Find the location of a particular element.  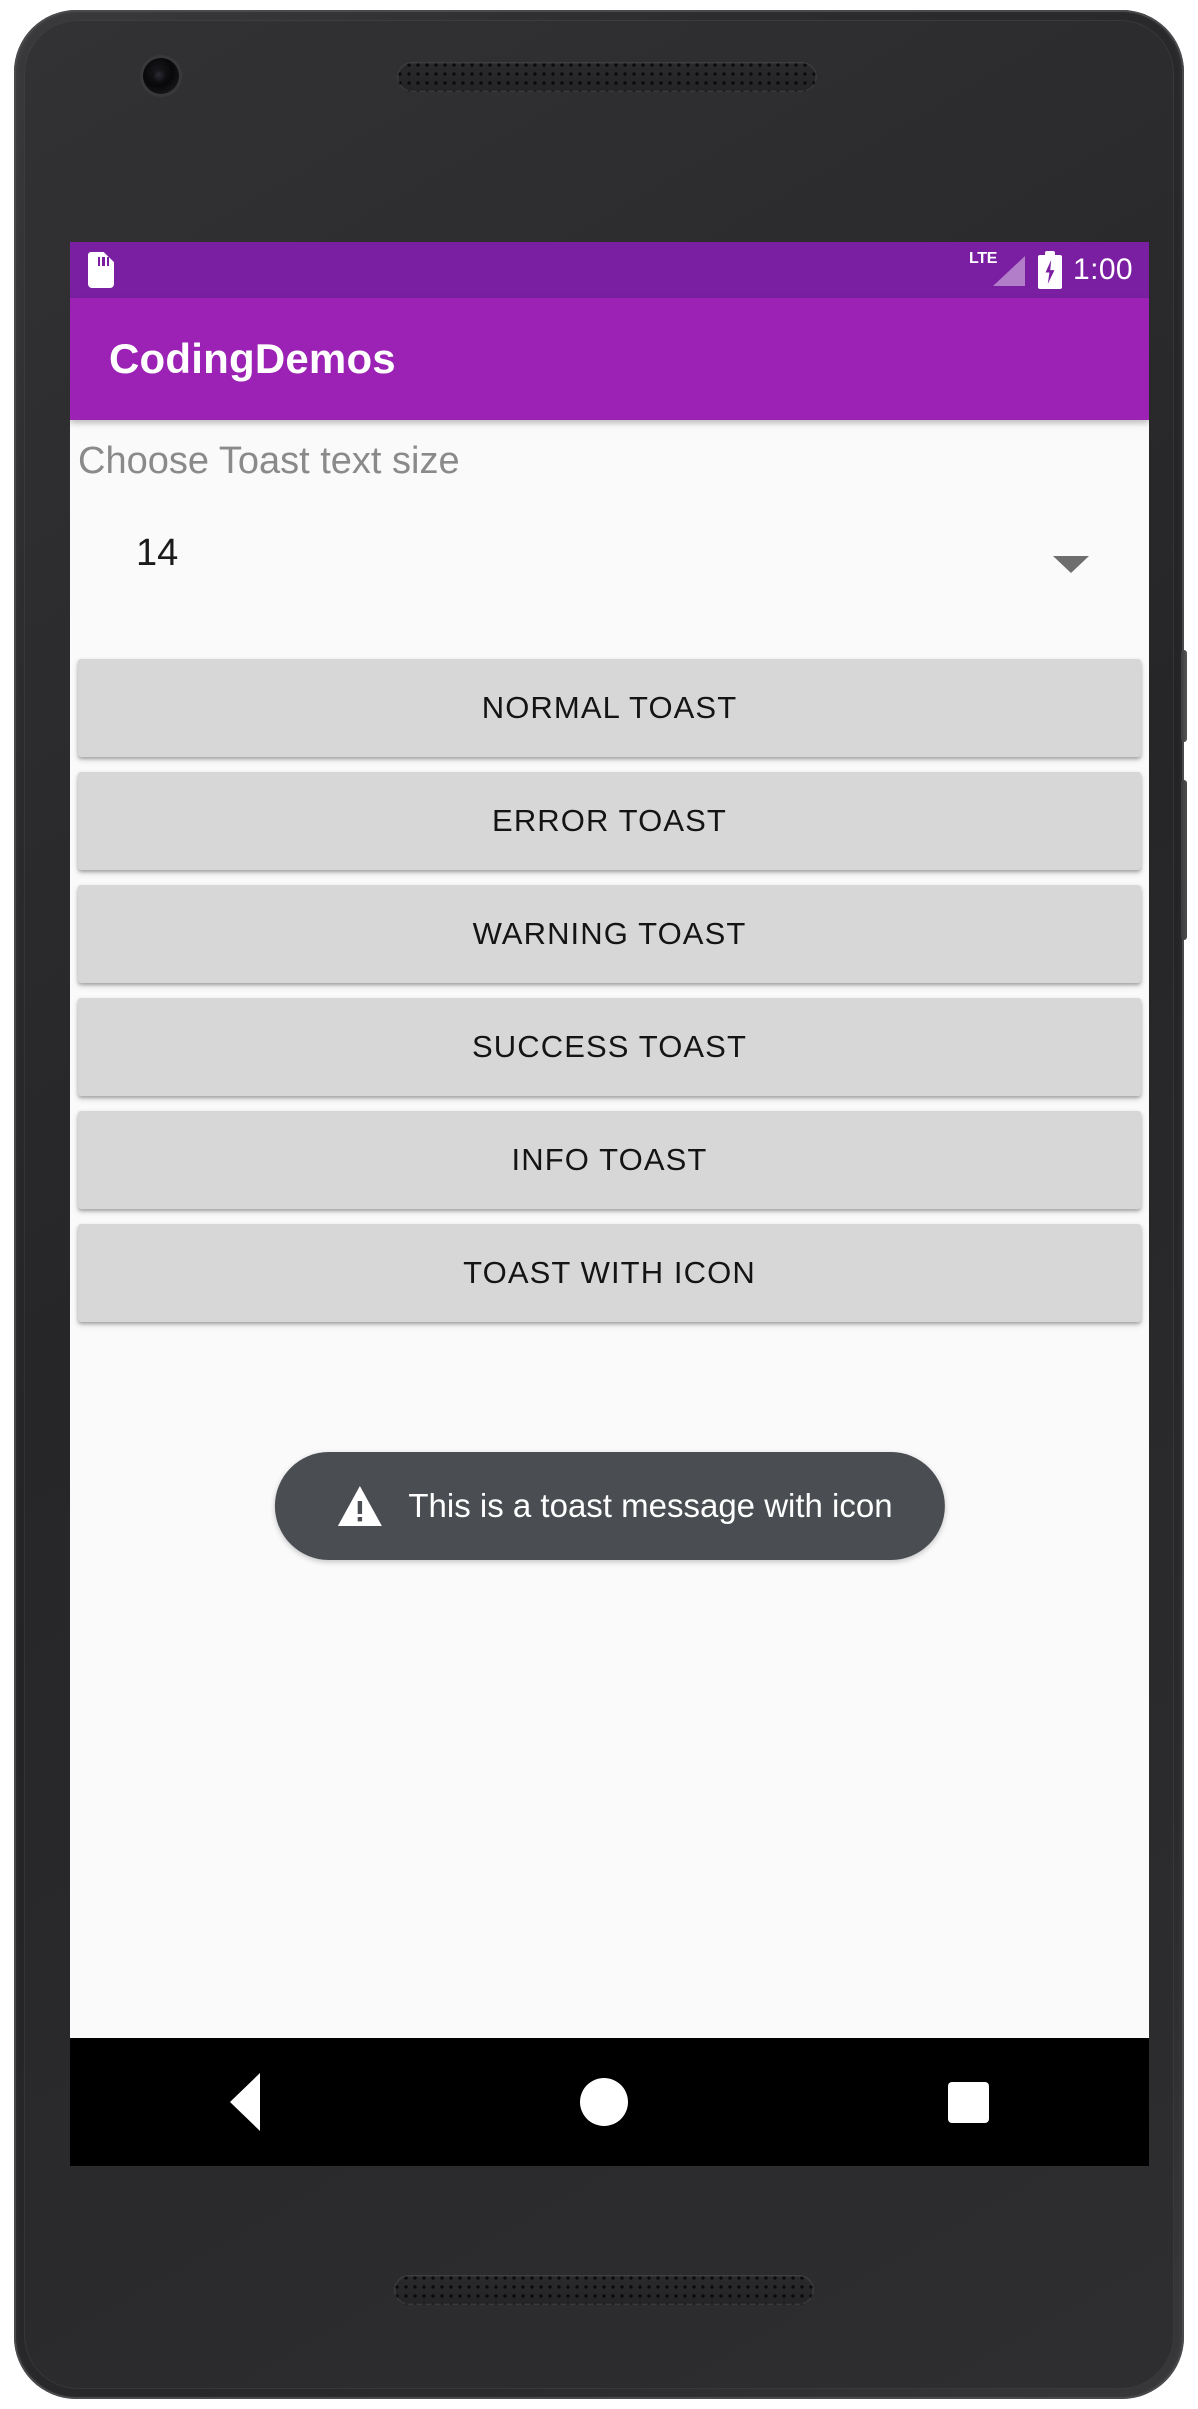

status-bar-right-group: LTE 1:00 is located at coordinates (1051, 270).